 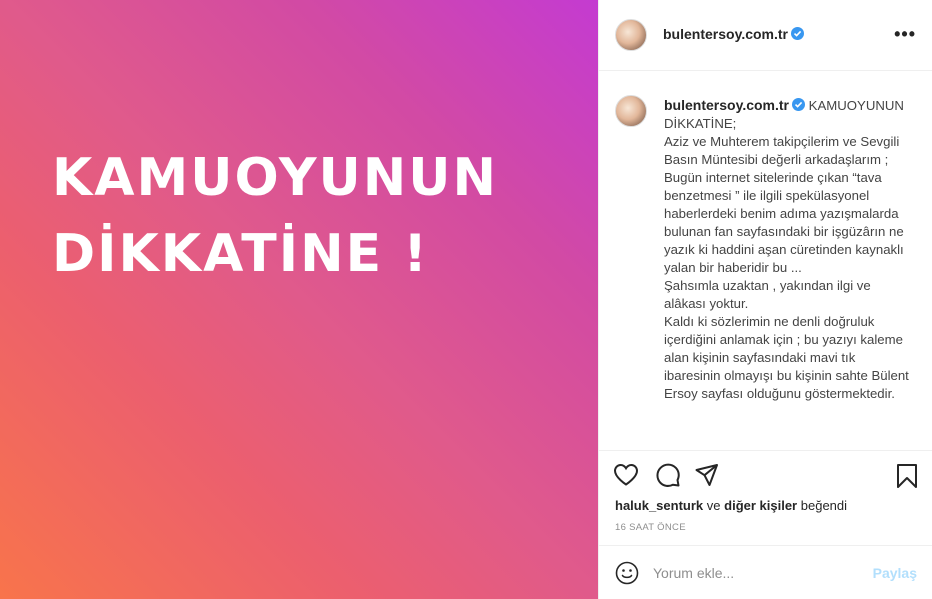 I want to click on post-comment-button: Paylaş, so click(x=895, y=573).